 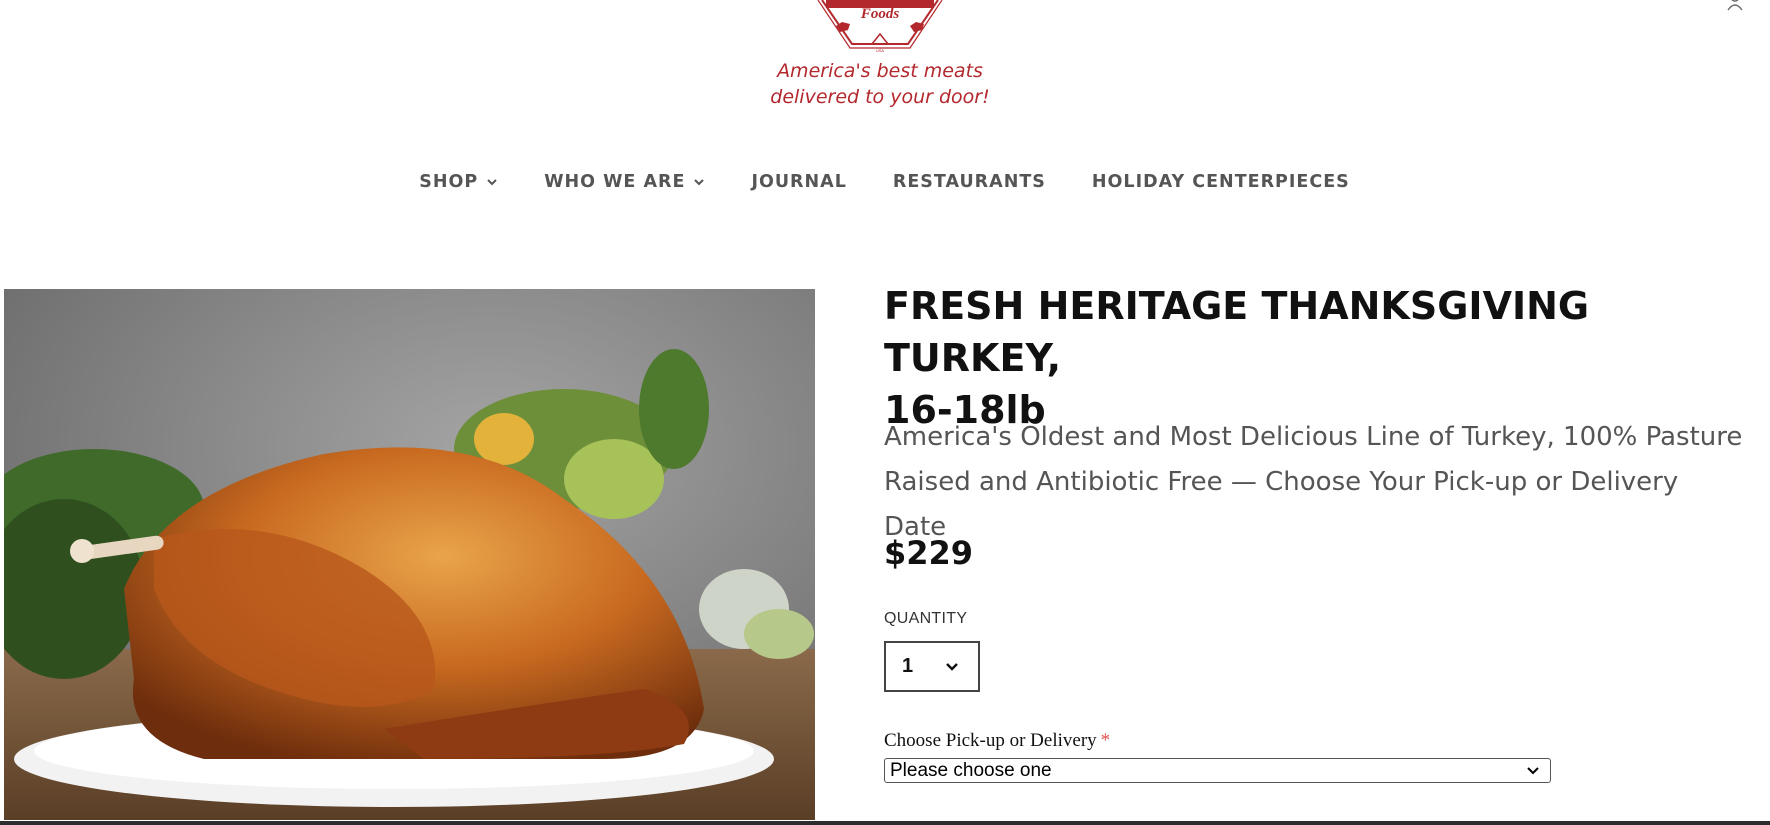 What do you see at coordinates (908, 666) in the screenshot?
I see `quantity-value: 1` at bounding box center [908, 666].